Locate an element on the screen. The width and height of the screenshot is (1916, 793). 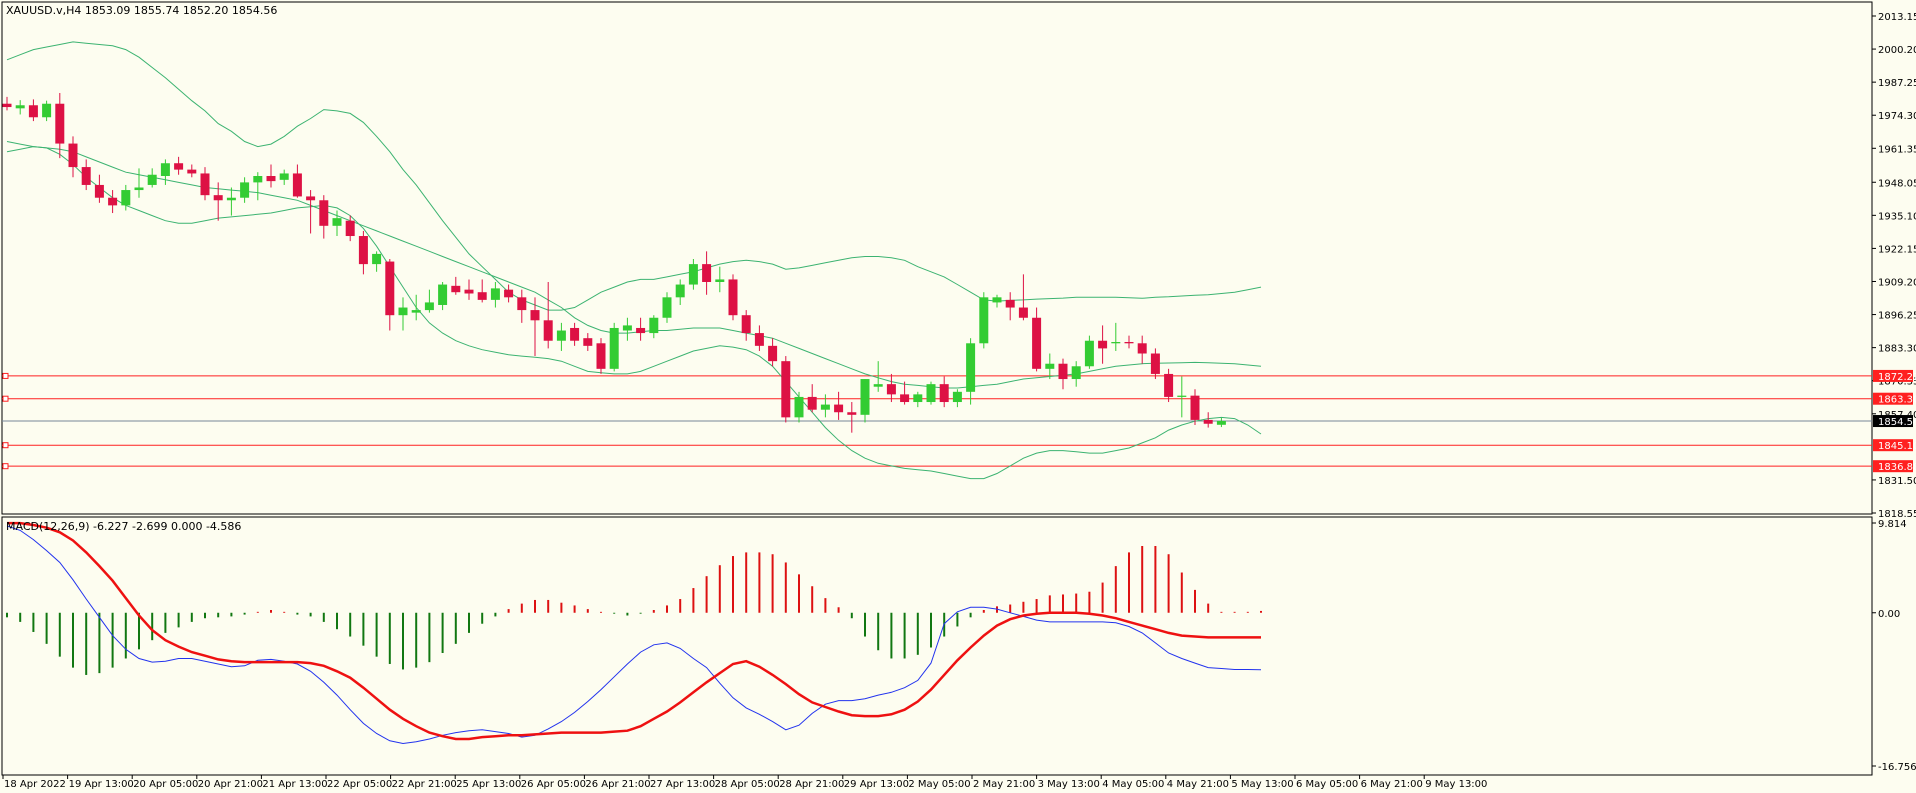
time-tick-label: 4 May 05:00 is located at coordinates (1133, 784).